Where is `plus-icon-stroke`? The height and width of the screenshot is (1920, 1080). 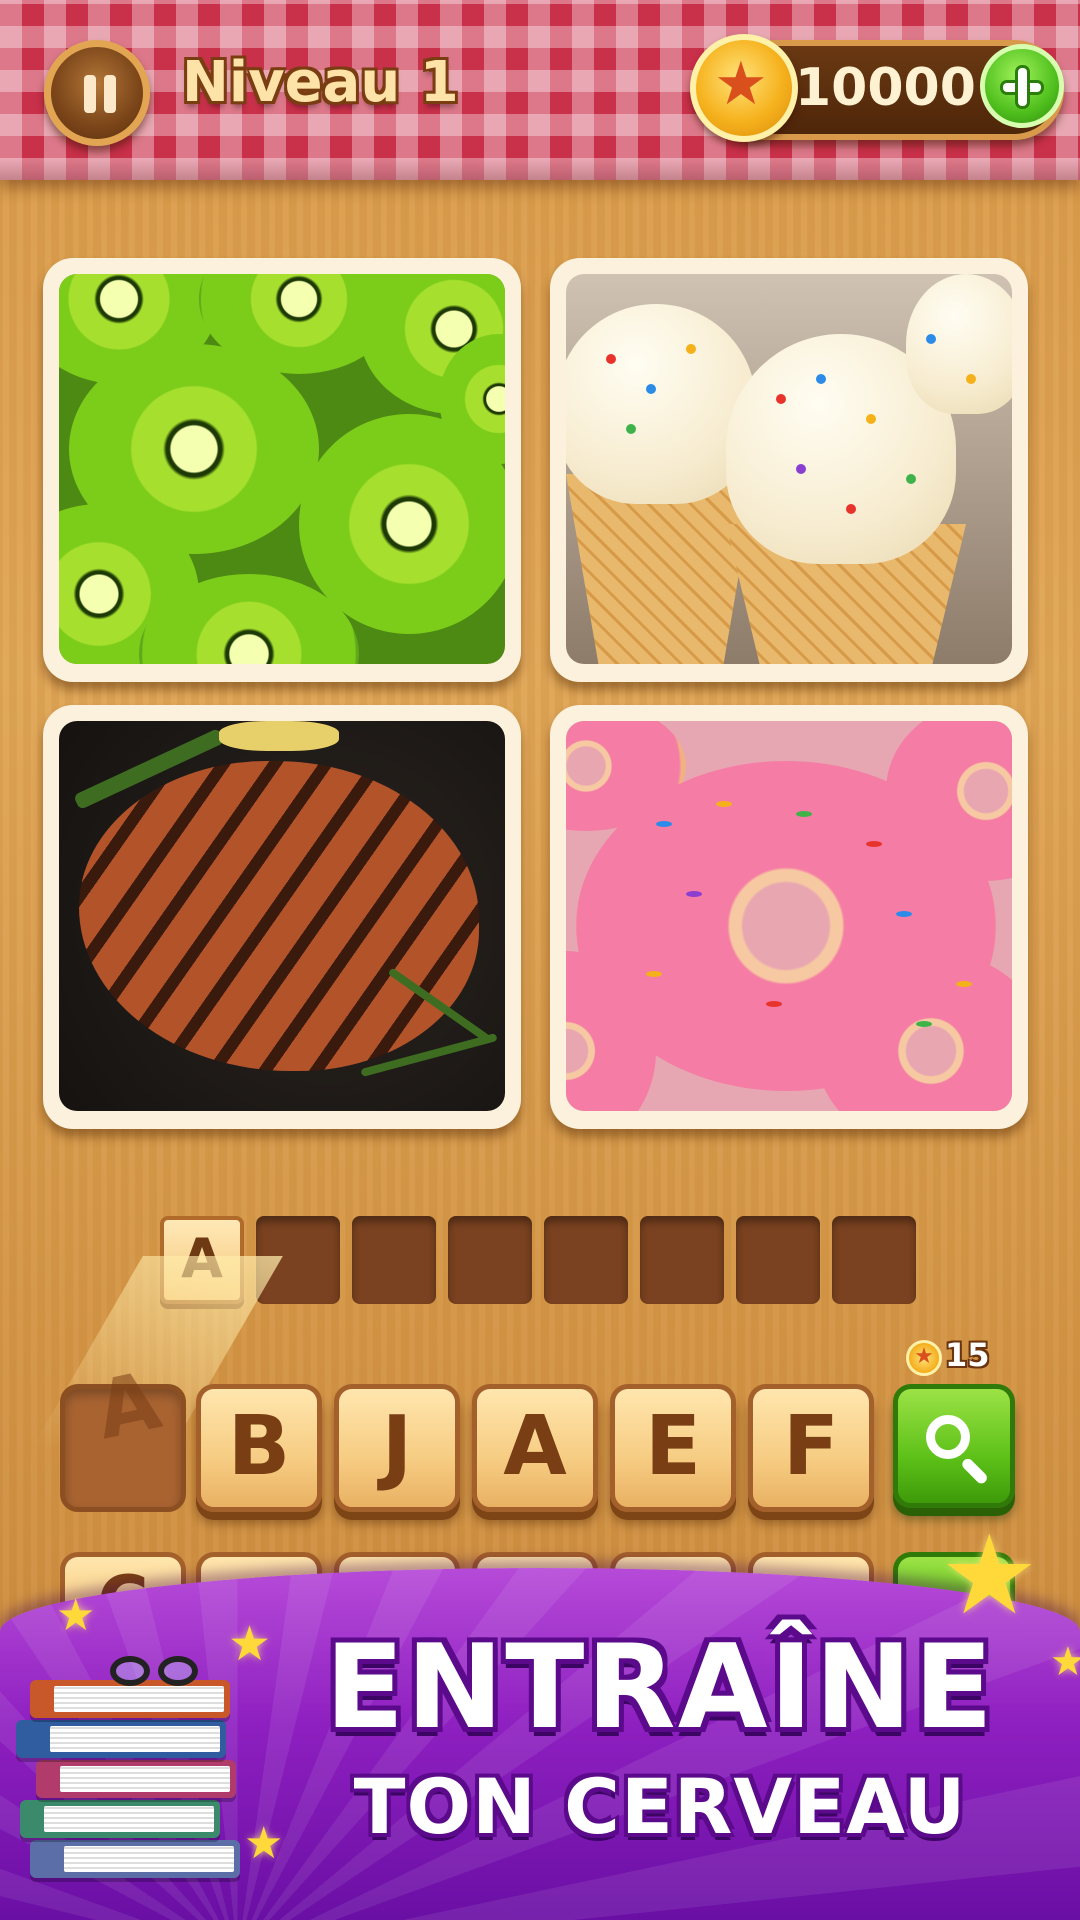 plus-icon-stroke is located at coordinates (1022, 87).